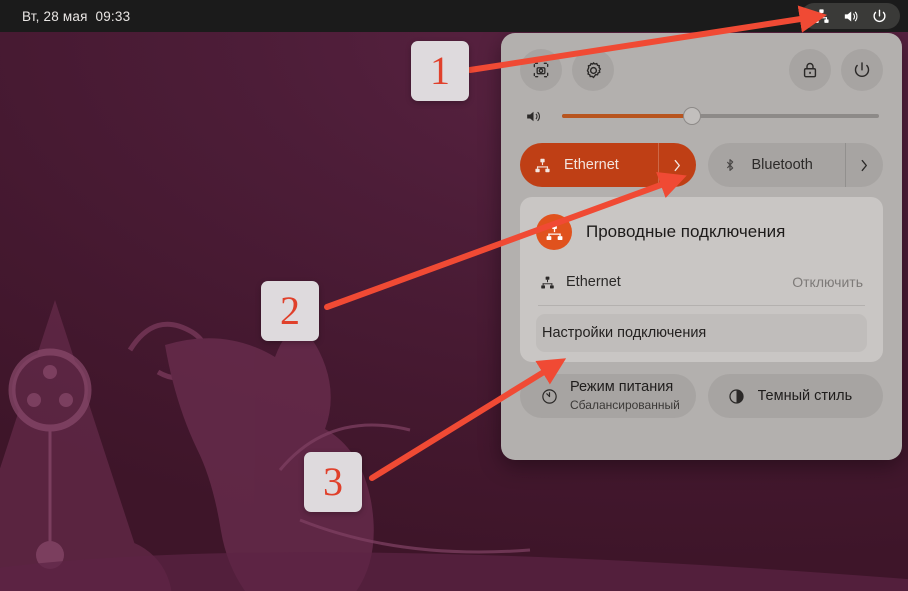 This screenshot has height=591, width=908. What do you see at coordinates (591, 165) in the screenshot?
I see `ethernet-toggle-label: Ethernet` at bounding box center [591, 165].